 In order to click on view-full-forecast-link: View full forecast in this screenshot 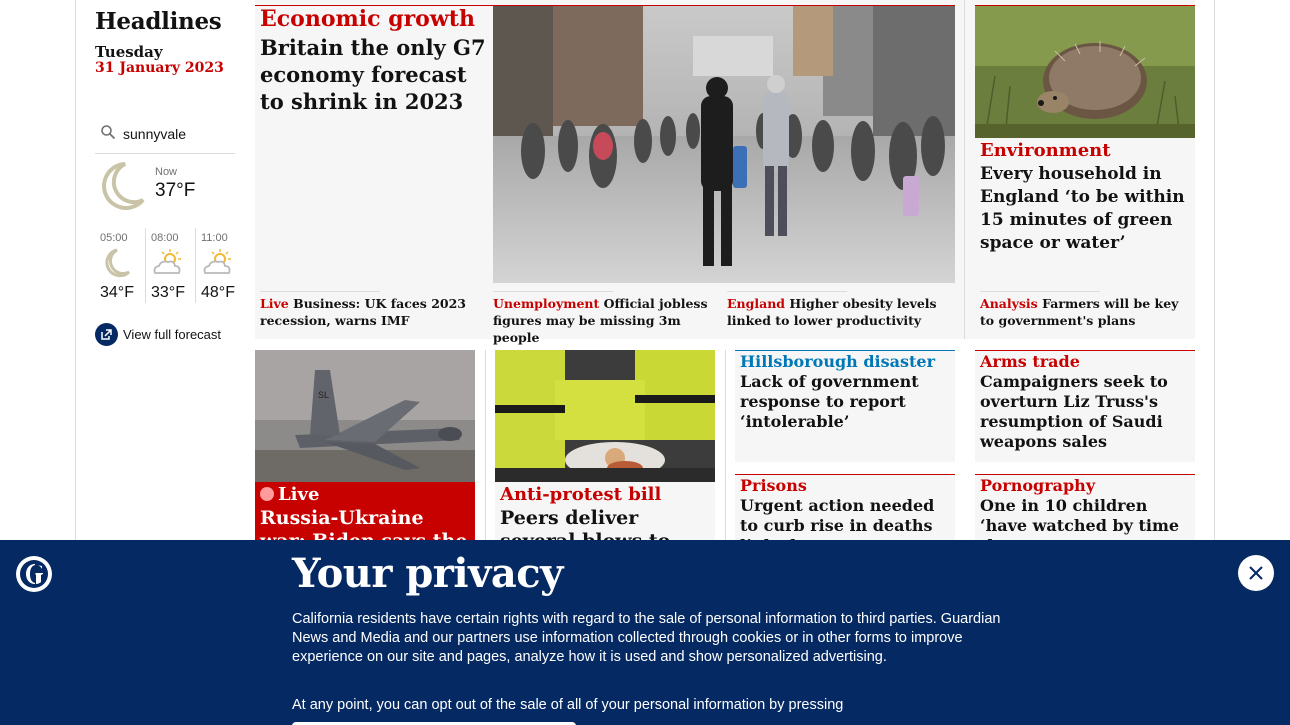, I will do `click(158, 334)`.